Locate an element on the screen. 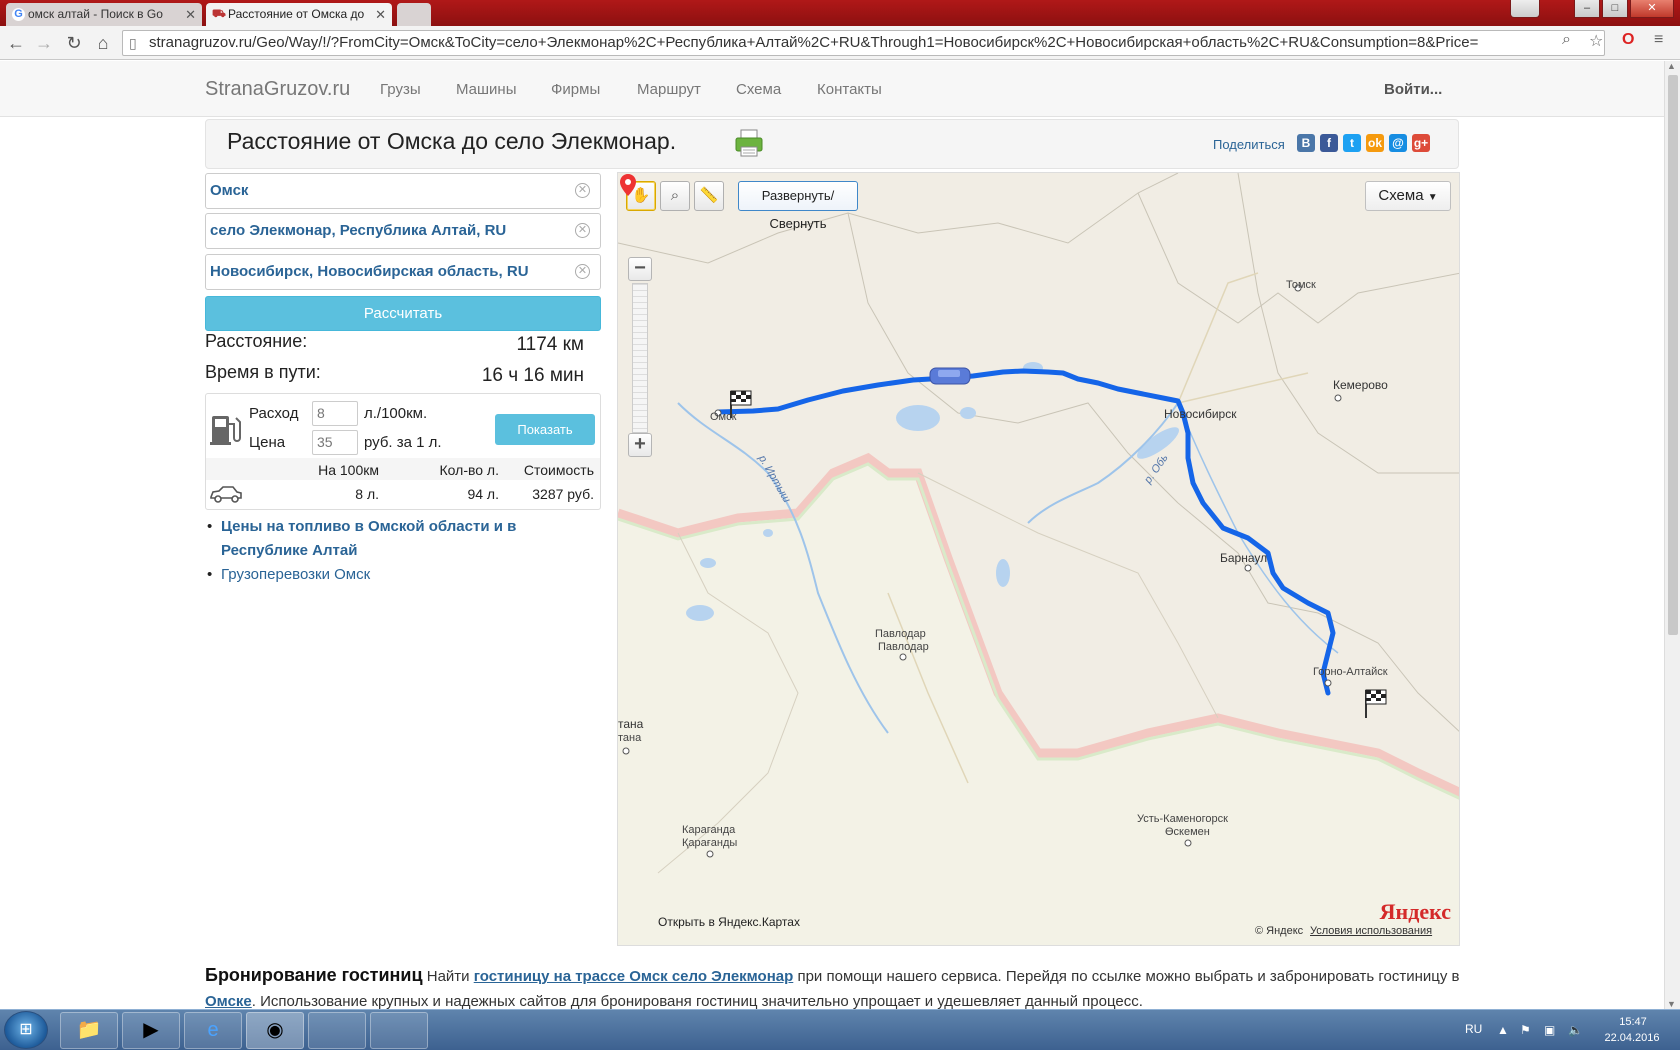 This screenshot has width=1680, height=1050. nav-firms: Фирмы is located at coordinates (575, 89).